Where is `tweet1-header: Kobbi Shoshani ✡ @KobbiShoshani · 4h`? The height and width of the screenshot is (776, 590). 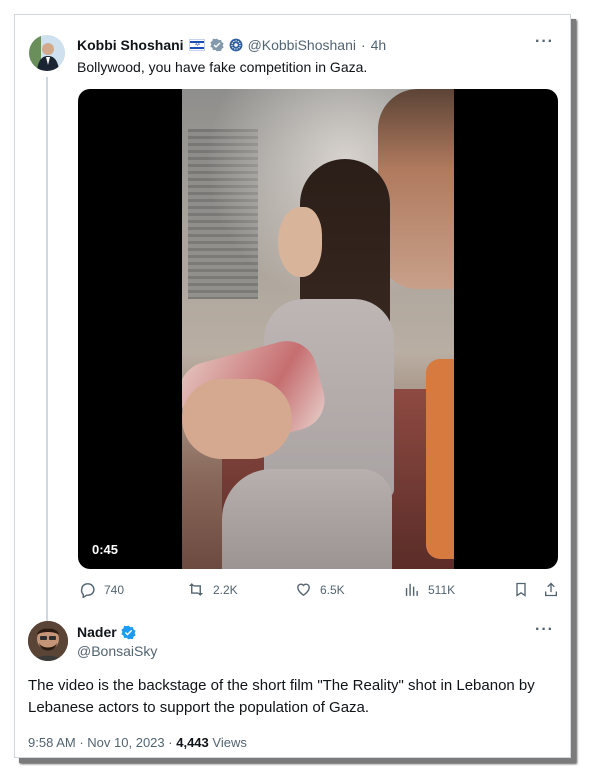 tweet1-header: Kobbi Shoshani ✡ @KobbiShoshani · 4h is located at coordinates (231, 45).